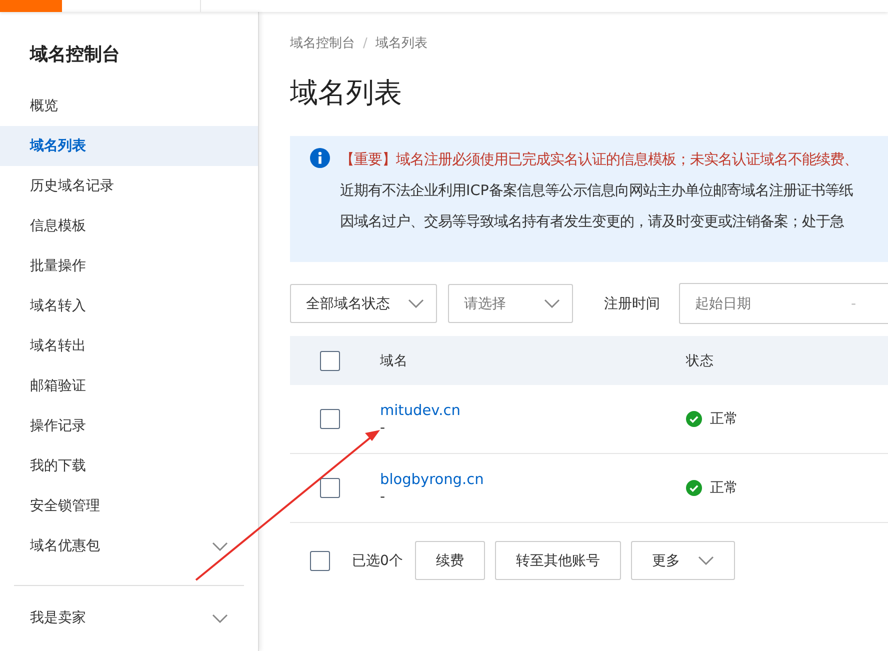 This screenshot has height=651, width=888. What do you see at coordinates (557, 560) in the screenshot?
I see `action-button: 转至其他账号` at bounding box center [557, 560].